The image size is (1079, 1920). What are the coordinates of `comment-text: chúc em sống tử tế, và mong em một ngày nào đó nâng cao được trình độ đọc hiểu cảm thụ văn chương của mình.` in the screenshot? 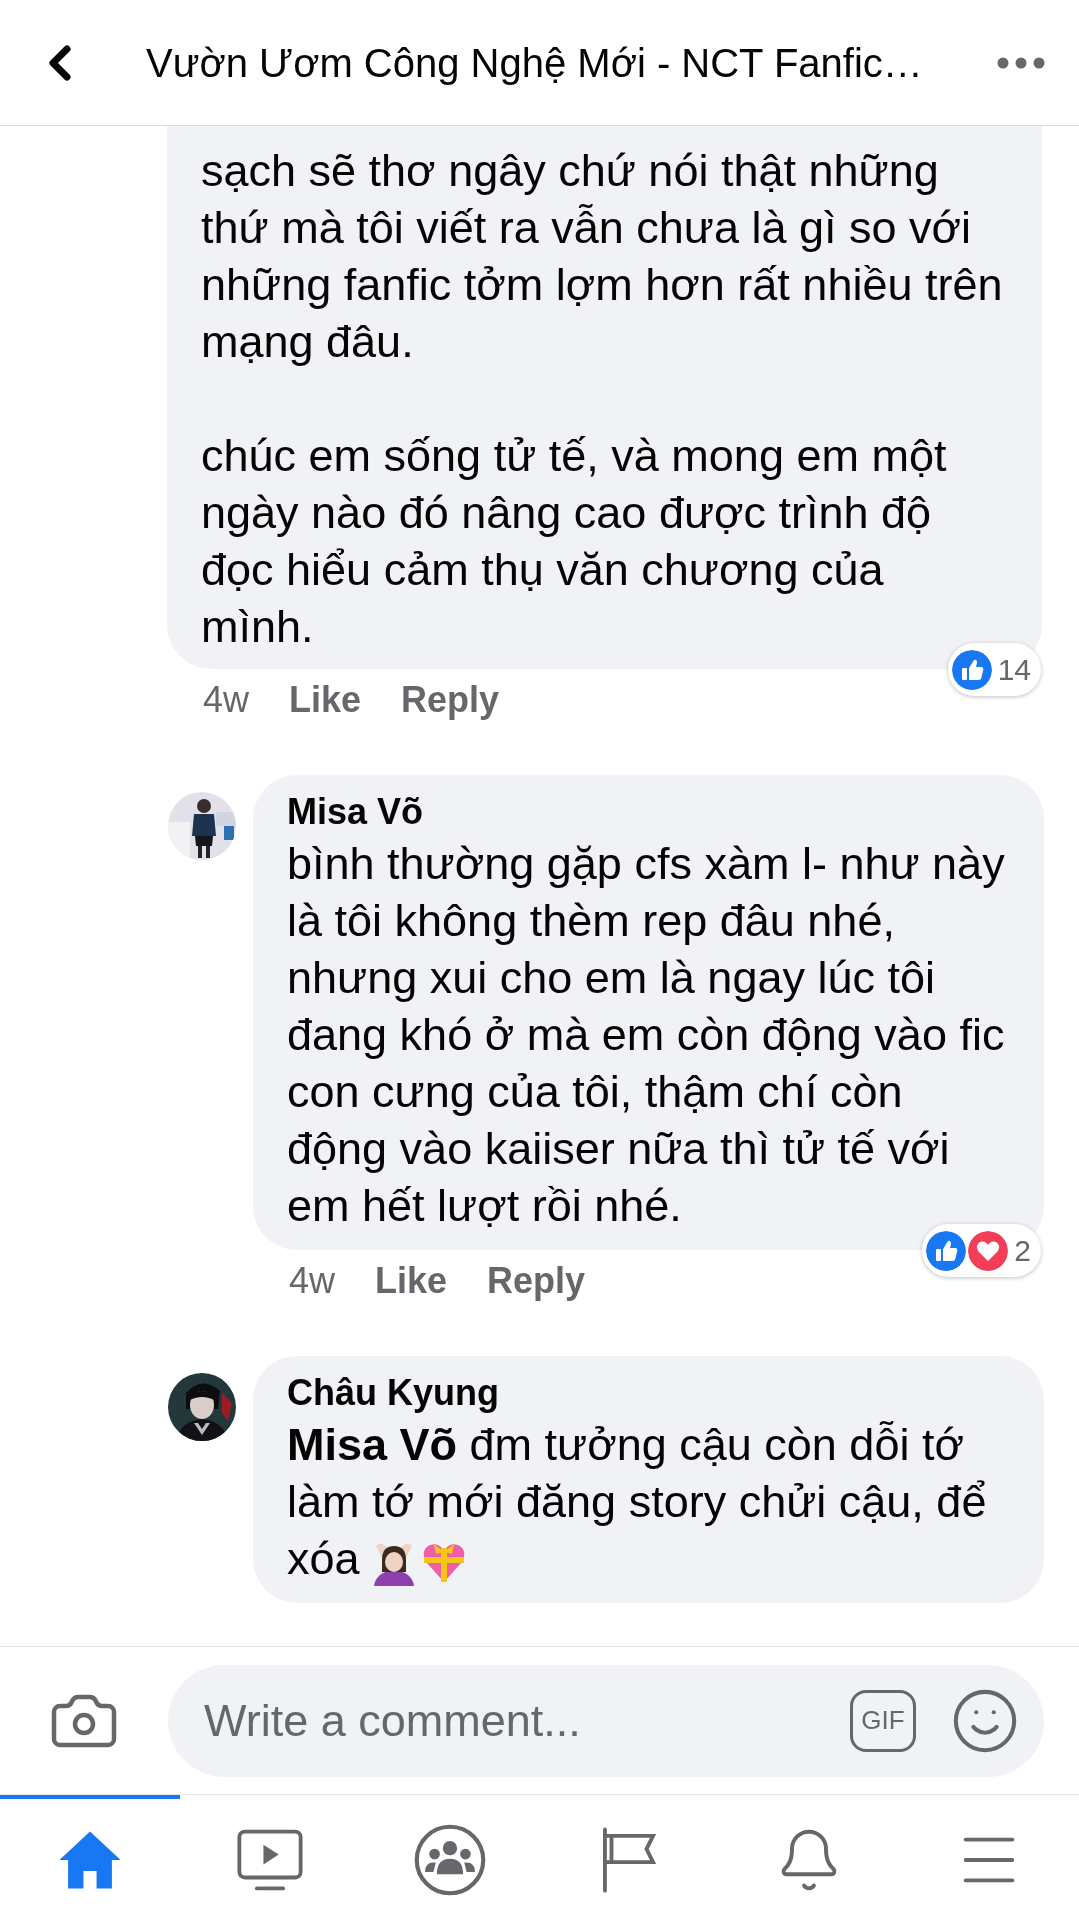 It's located at (574, 541).